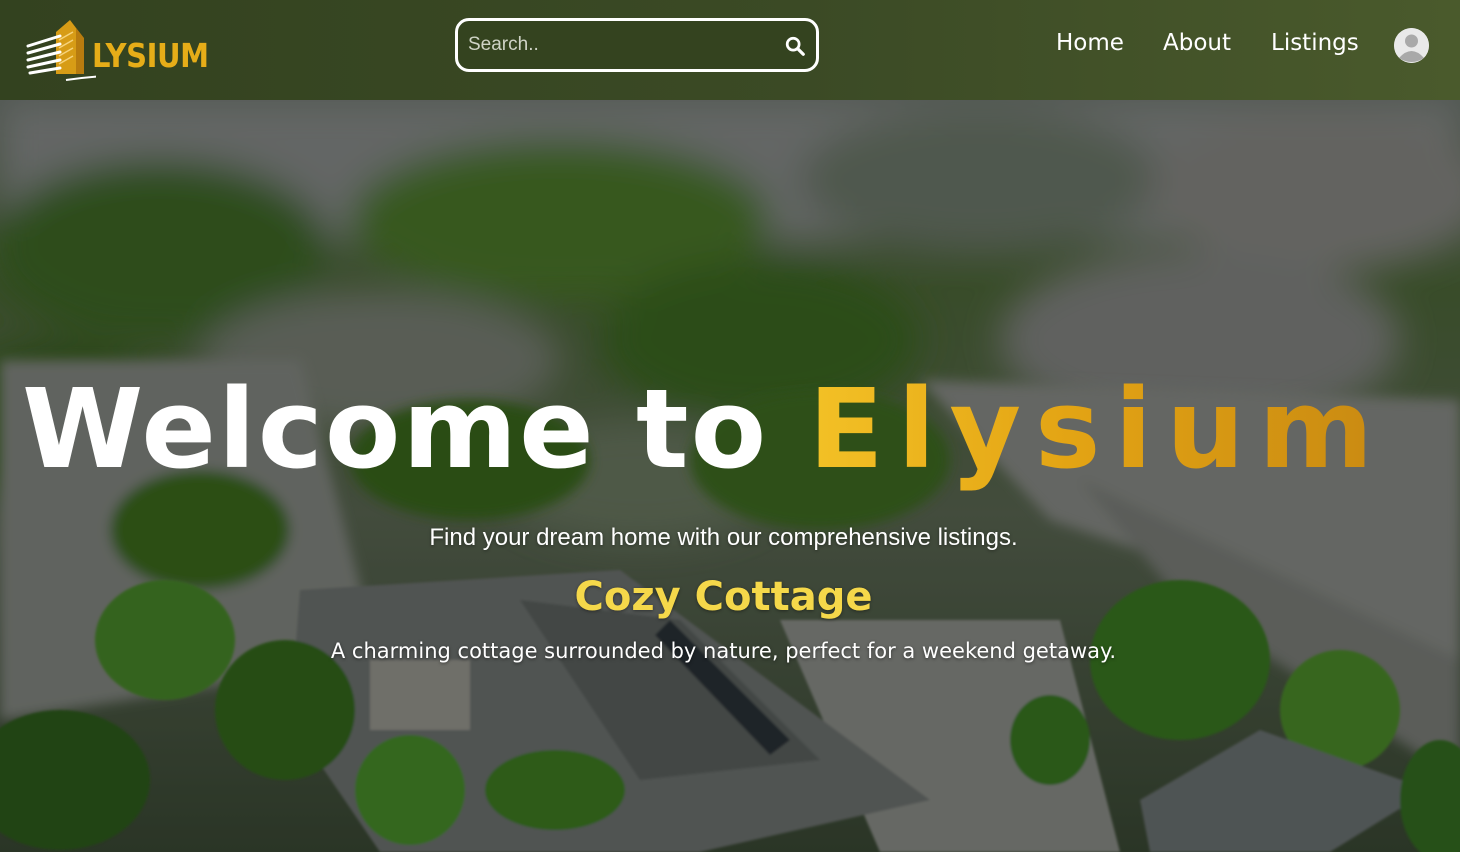 This screenshot has height=852, width=1460. Describe the element at coordinates (61, 50) in the screenshot. I see `building-logo-icon` at that location.